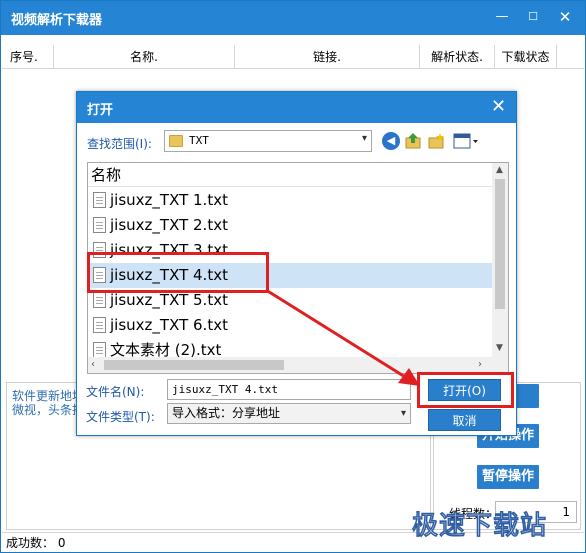 This screenshot has height=553, width=586. What do you see at coordinates (342, 337) in the screenshot?
I see `annotation-arrow` at bounding box center [342, 337].